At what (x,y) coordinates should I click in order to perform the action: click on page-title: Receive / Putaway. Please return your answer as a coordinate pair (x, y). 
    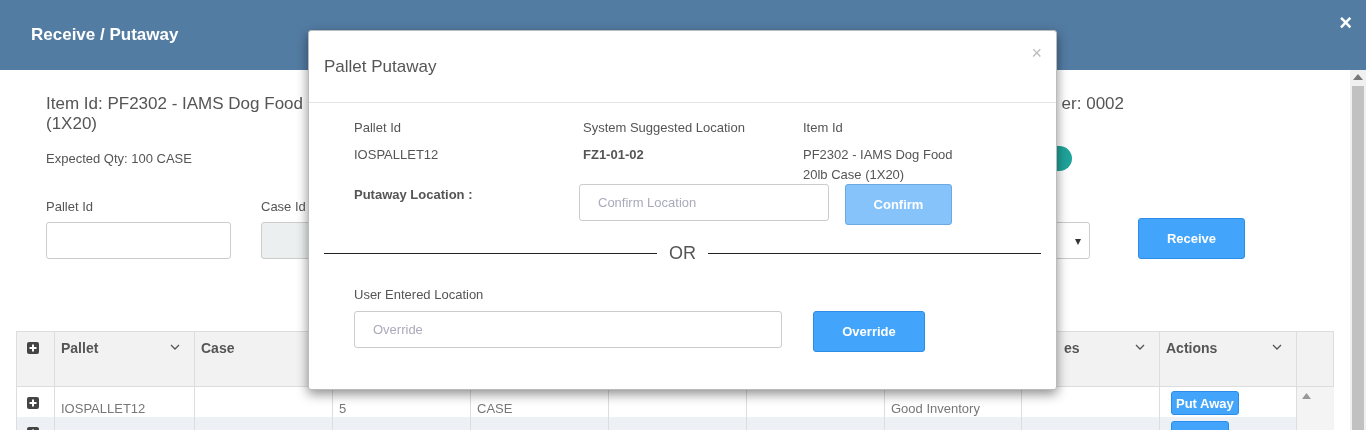
    Looking at the image, I should click on (105, 35).